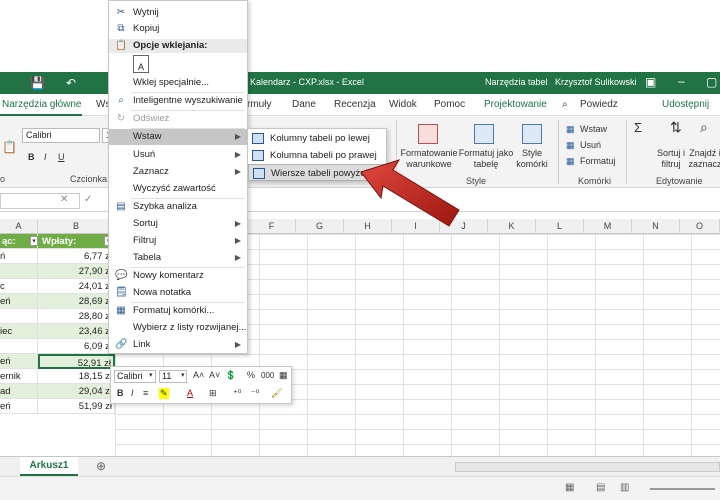 Image resolution: width=720 pixels, height=500 pixels. What do you see at coordinates (259, 104) in the screenshot?
I see `tab-formulas: rmuły` at bounding box center [259, 104].